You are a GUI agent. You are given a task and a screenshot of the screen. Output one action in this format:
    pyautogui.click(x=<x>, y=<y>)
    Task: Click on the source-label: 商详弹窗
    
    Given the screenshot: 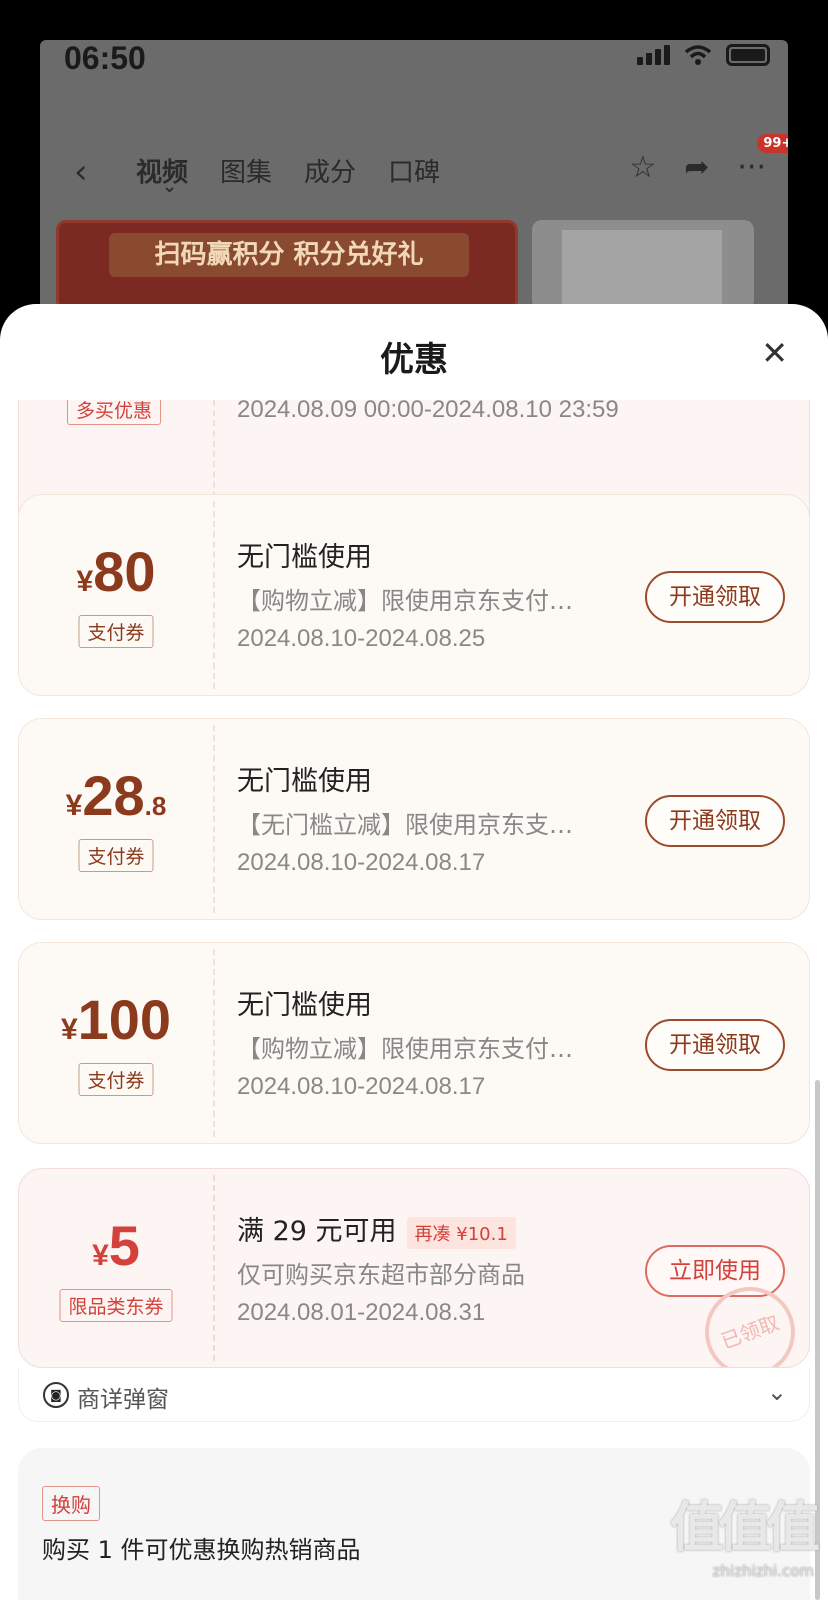 What is the action you would take?
    pyautogui.click(x=123, y=1400)
    